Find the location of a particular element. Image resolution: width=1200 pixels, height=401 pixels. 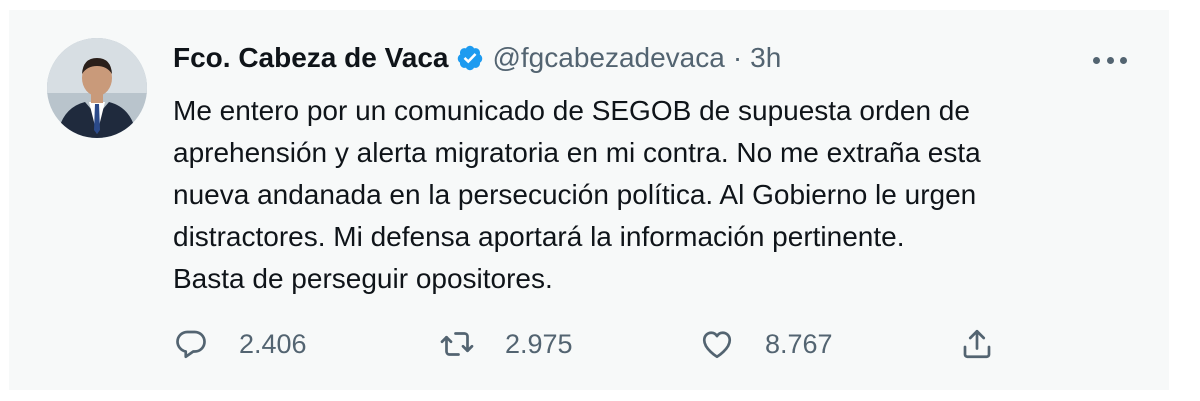

avatar-photo is located at coordinates (97, 88).